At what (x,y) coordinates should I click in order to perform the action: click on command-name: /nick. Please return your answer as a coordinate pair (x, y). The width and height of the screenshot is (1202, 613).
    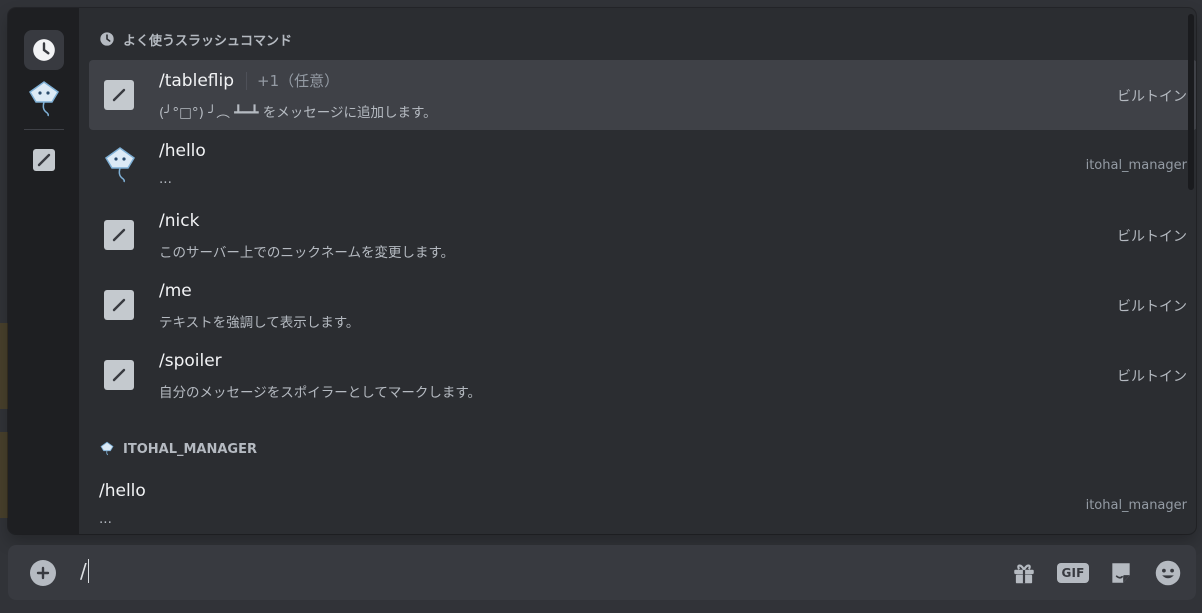
    Looking at the image, I should click on (179, 221).